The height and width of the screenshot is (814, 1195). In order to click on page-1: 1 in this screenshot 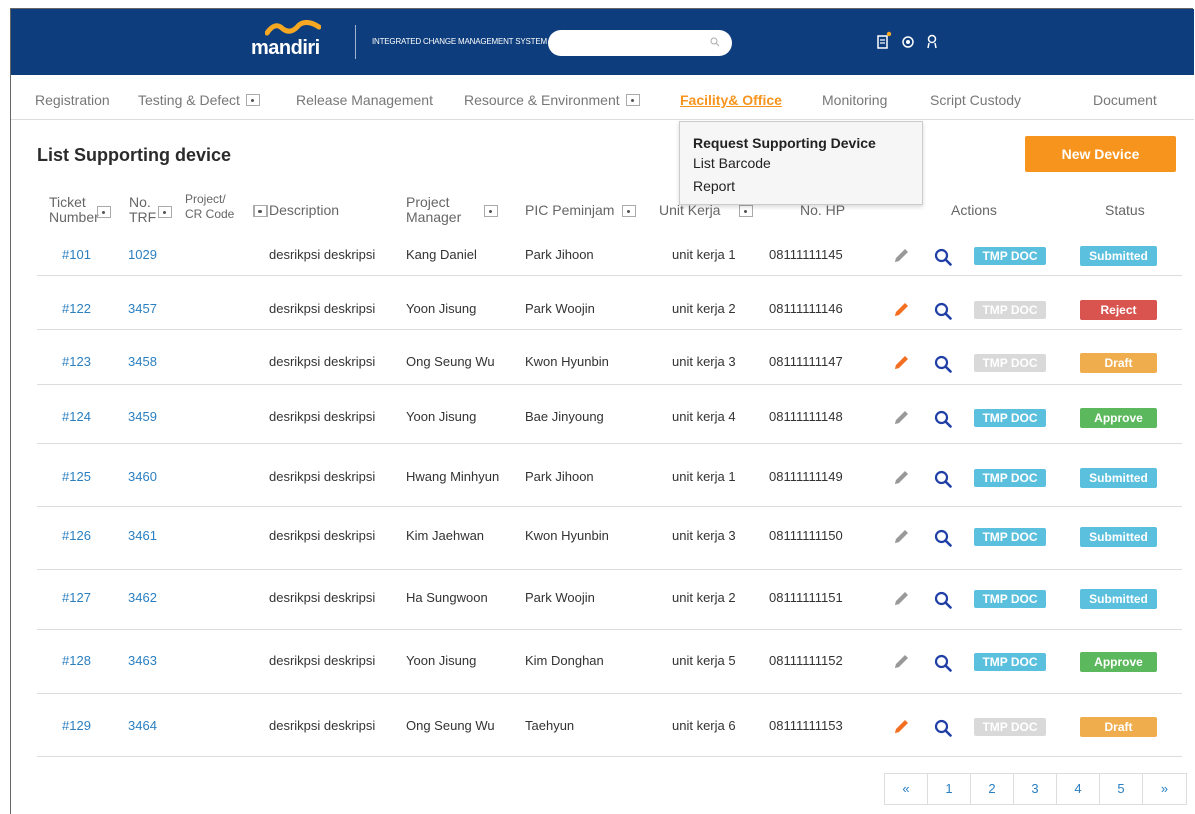, I will do `click(949, 789)`.